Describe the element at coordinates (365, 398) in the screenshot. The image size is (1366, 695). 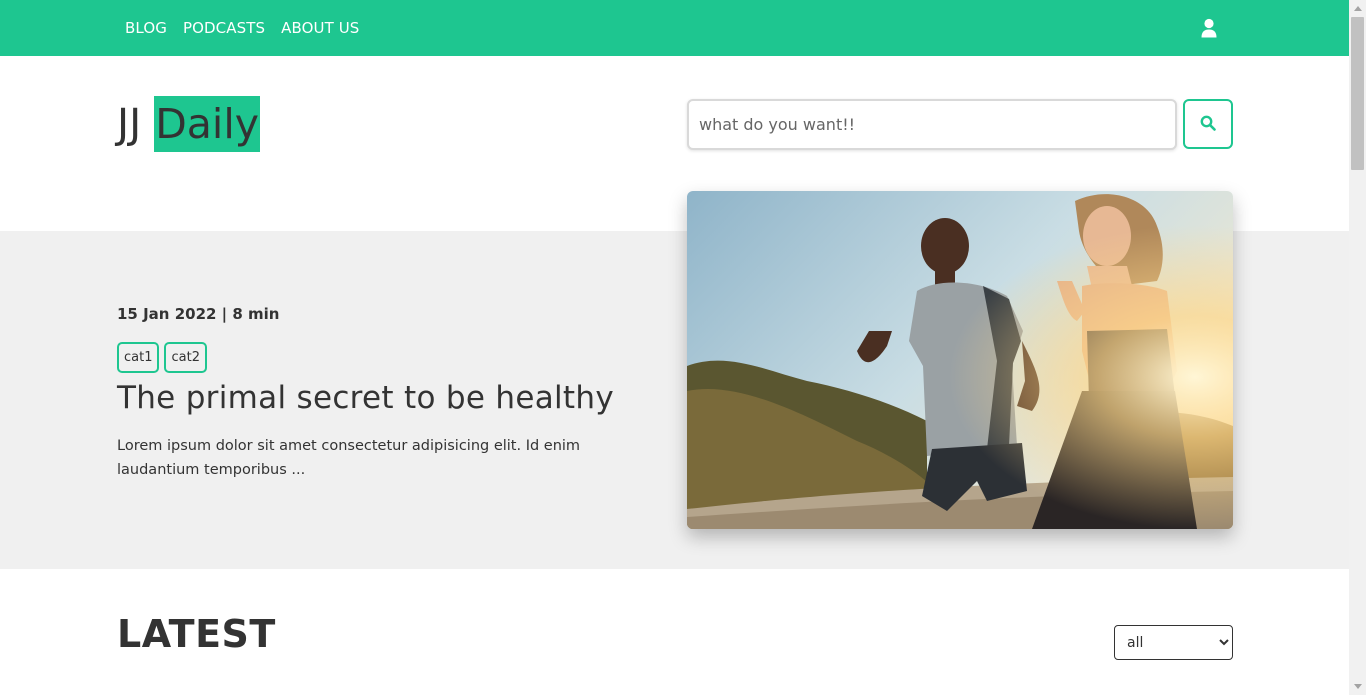
I see `featured-title: The primal secret to be healthy` at that location.